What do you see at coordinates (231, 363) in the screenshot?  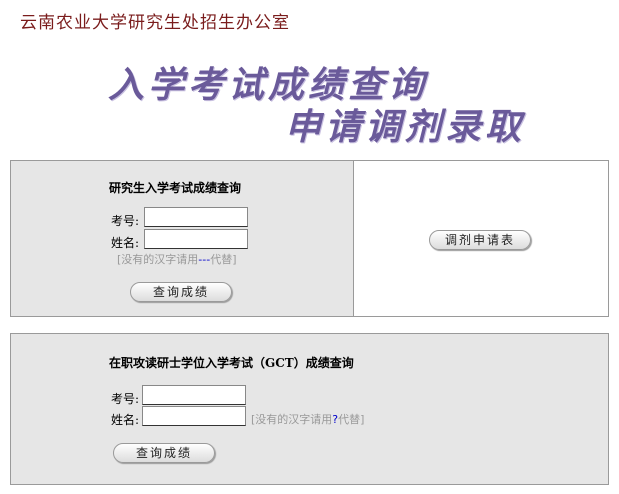 I see `gct-query-title: 在职攻读研士学位入学考试（GCT）成绩查询` at bounding box center [231, 363].